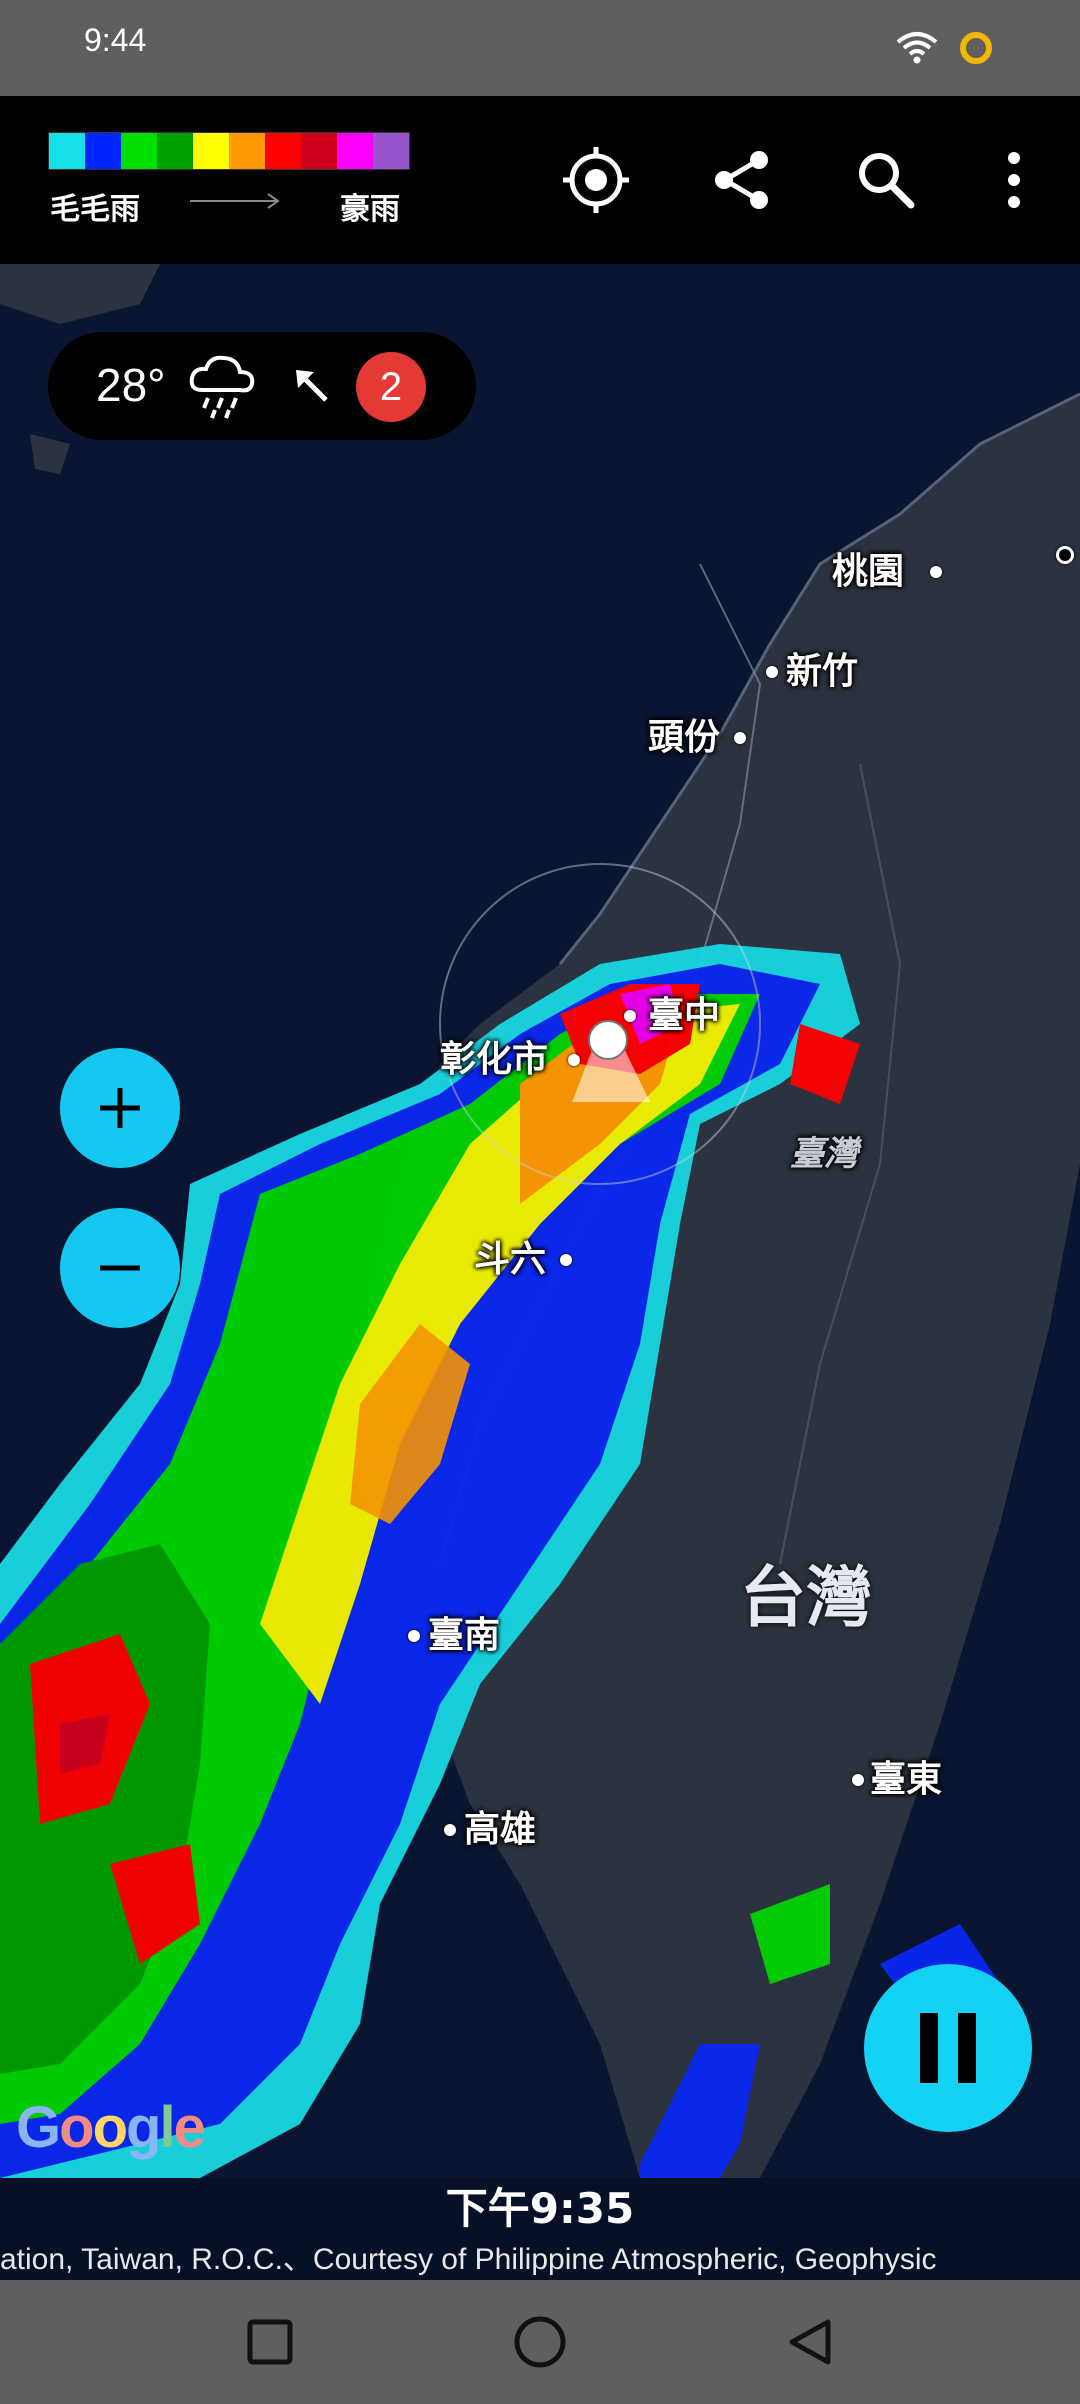  Describe the element at coordinates (95, 209) in the screenshot. I see `legend-min-label: 毛毛雨` at that location.